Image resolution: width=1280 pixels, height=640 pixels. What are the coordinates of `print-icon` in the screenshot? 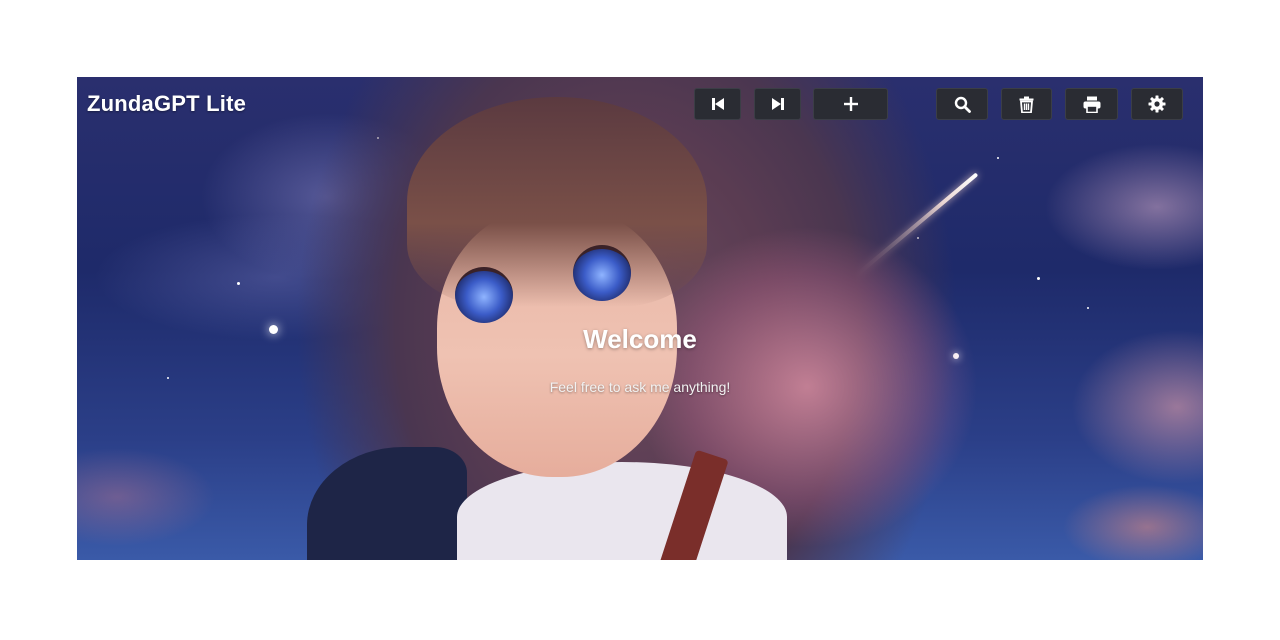 It's located at (1091, 104).